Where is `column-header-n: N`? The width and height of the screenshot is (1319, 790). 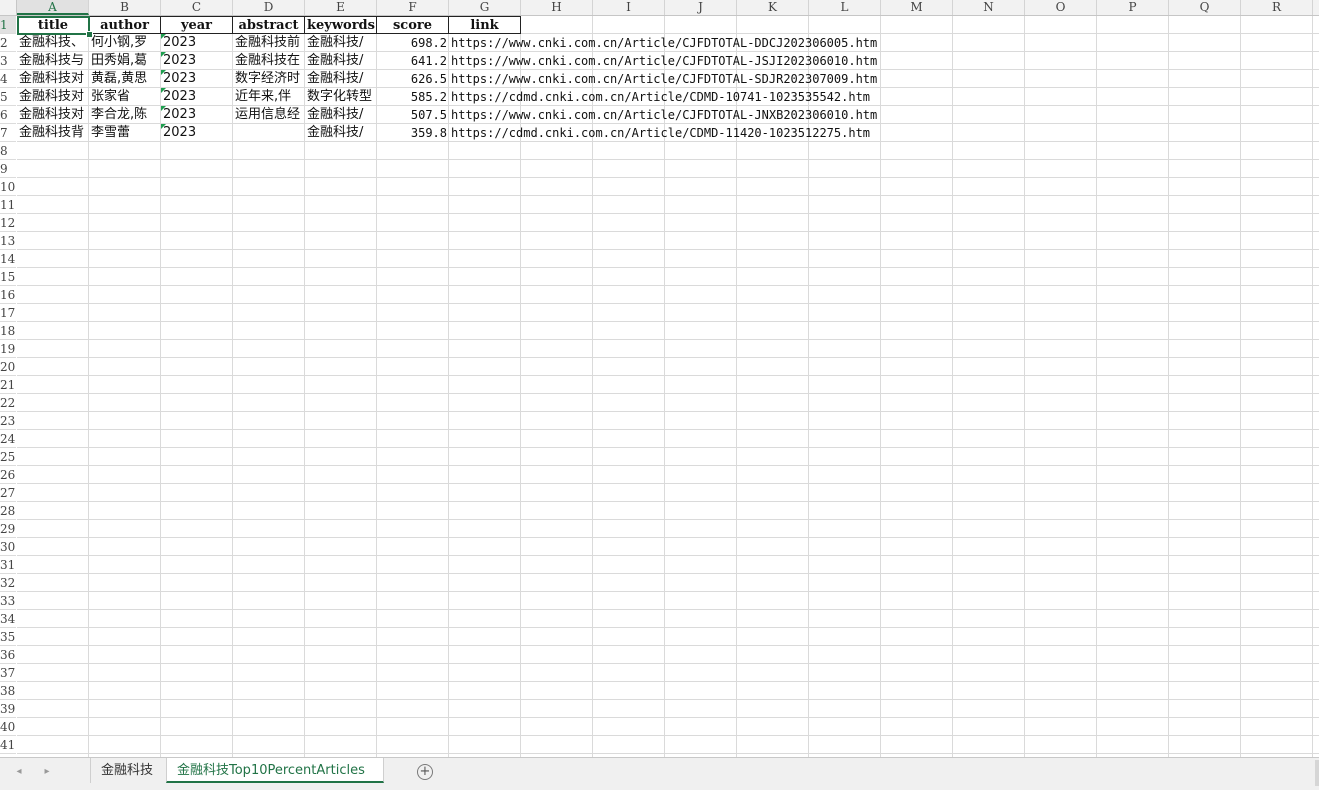
column-header-n: N is located at coordinates (989, 7).